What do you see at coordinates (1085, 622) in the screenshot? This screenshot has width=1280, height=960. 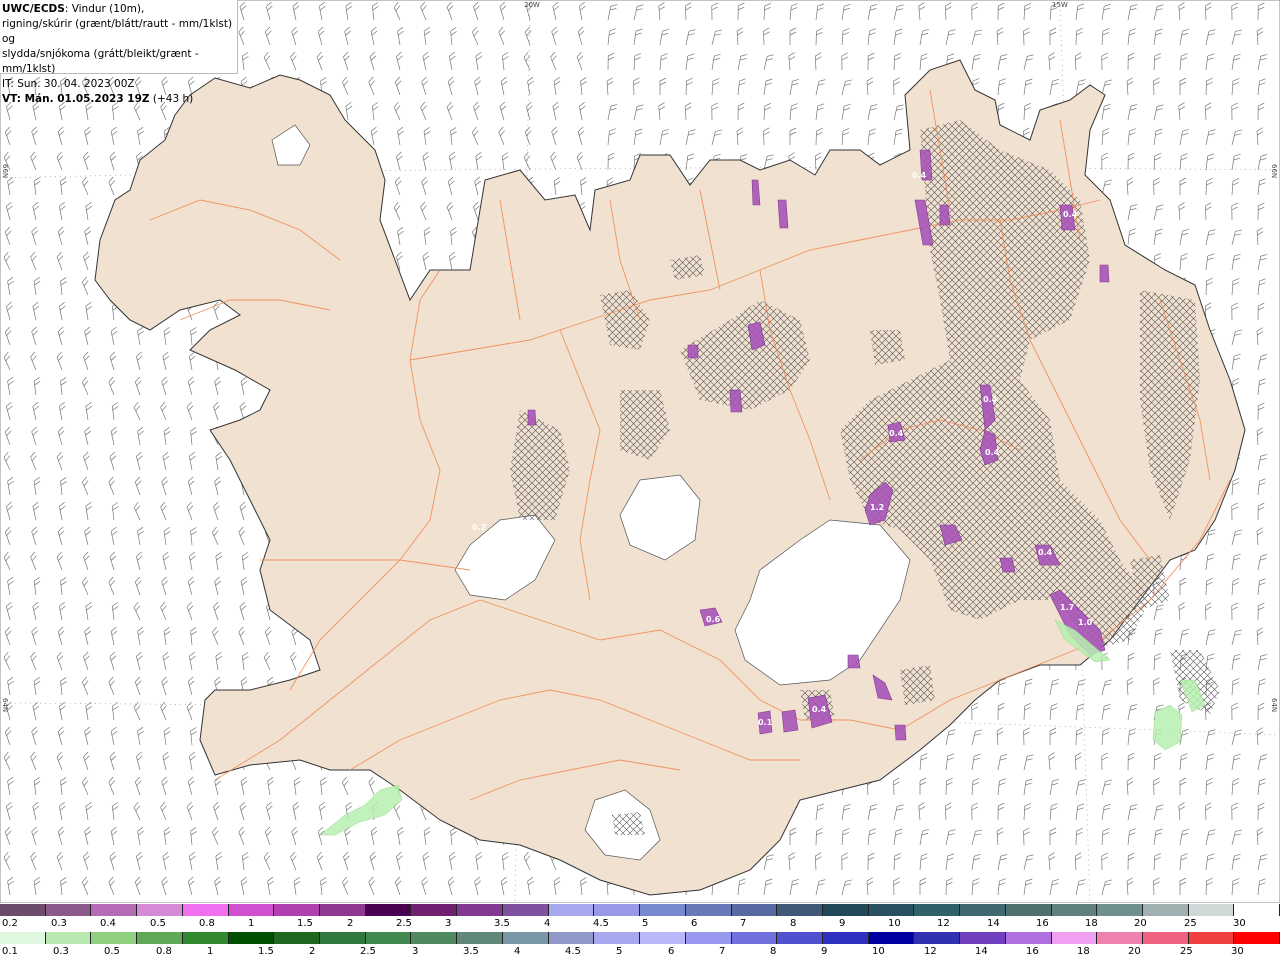 I see `precip-value: 1.0` at bounding box center [1085, 622].